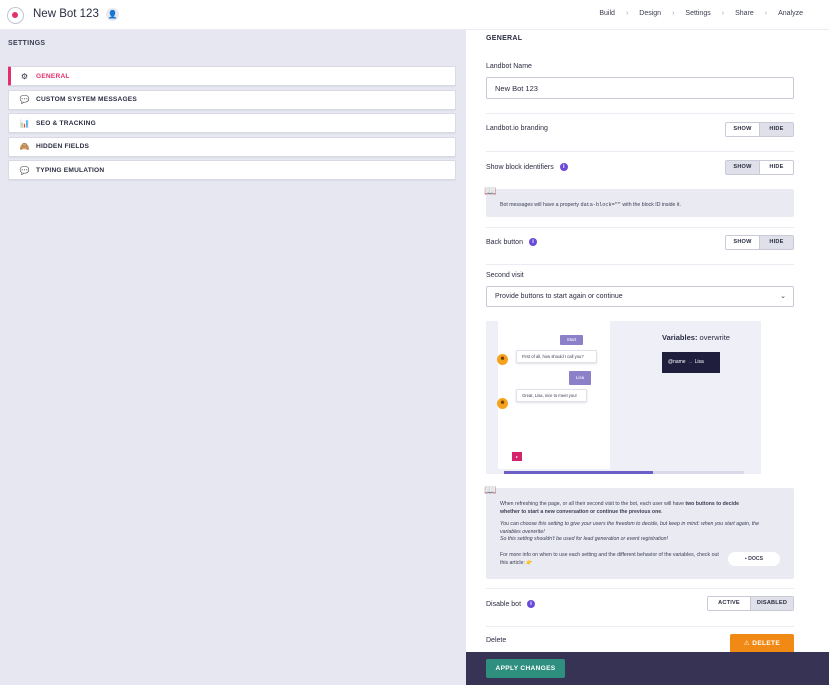 The height and width of the screenshot is (685, 829). What do you see at coordinates (15, 15) in the screenshot?
I see `landbot-logo-icon` at bounding box center [15, 15].